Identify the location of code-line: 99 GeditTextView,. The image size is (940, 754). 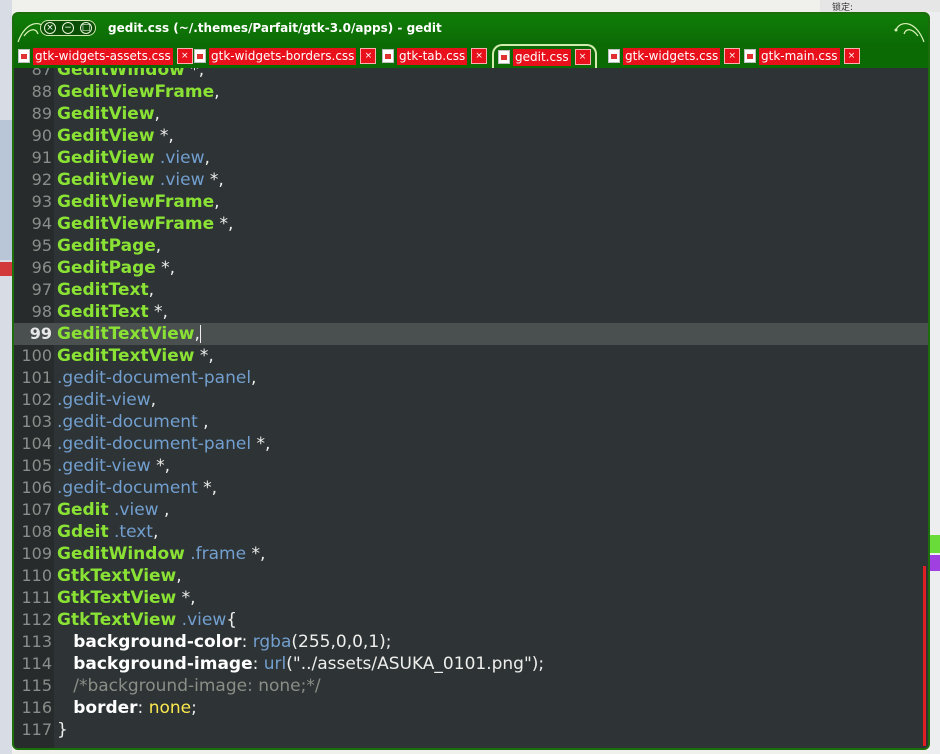
(471, 334).